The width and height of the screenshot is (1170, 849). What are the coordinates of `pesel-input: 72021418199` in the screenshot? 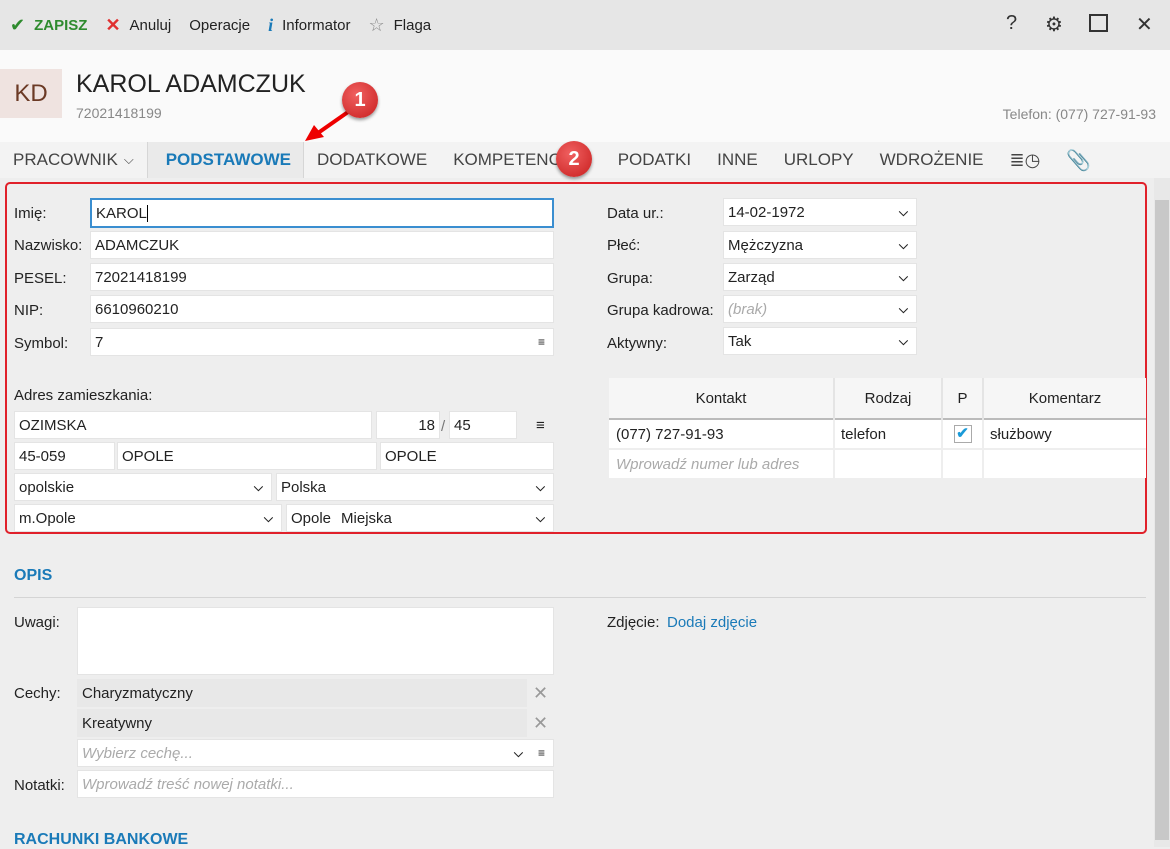 It's located at (322, 277).